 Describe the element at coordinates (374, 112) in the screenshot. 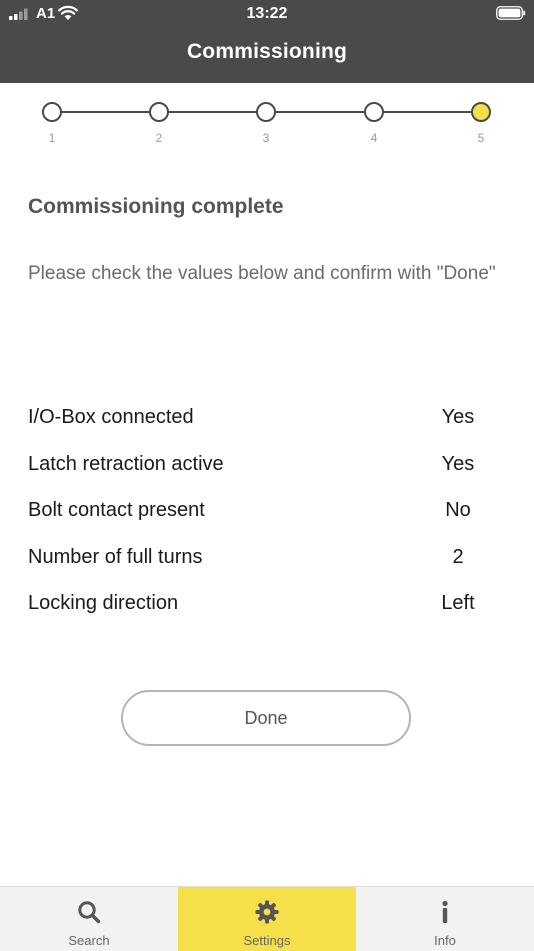

I see `step-4-indicator` at that location.